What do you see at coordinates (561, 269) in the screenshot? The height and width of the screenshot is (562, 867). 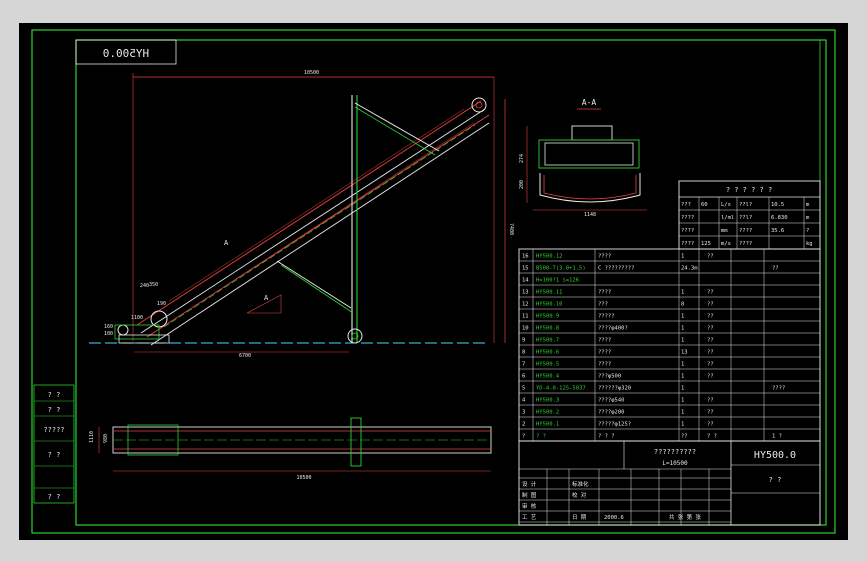 I see `parts-cell-code: B500-7(3.0+1.5)` at bounding box center [561, 269].